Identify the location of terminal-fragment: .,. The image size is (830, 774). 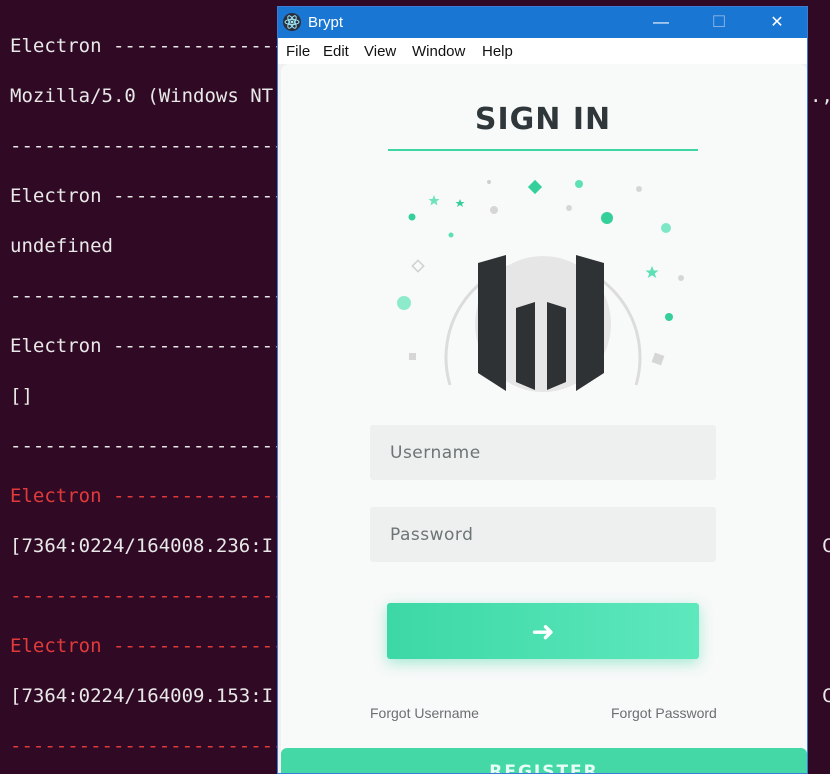
(820, 96).